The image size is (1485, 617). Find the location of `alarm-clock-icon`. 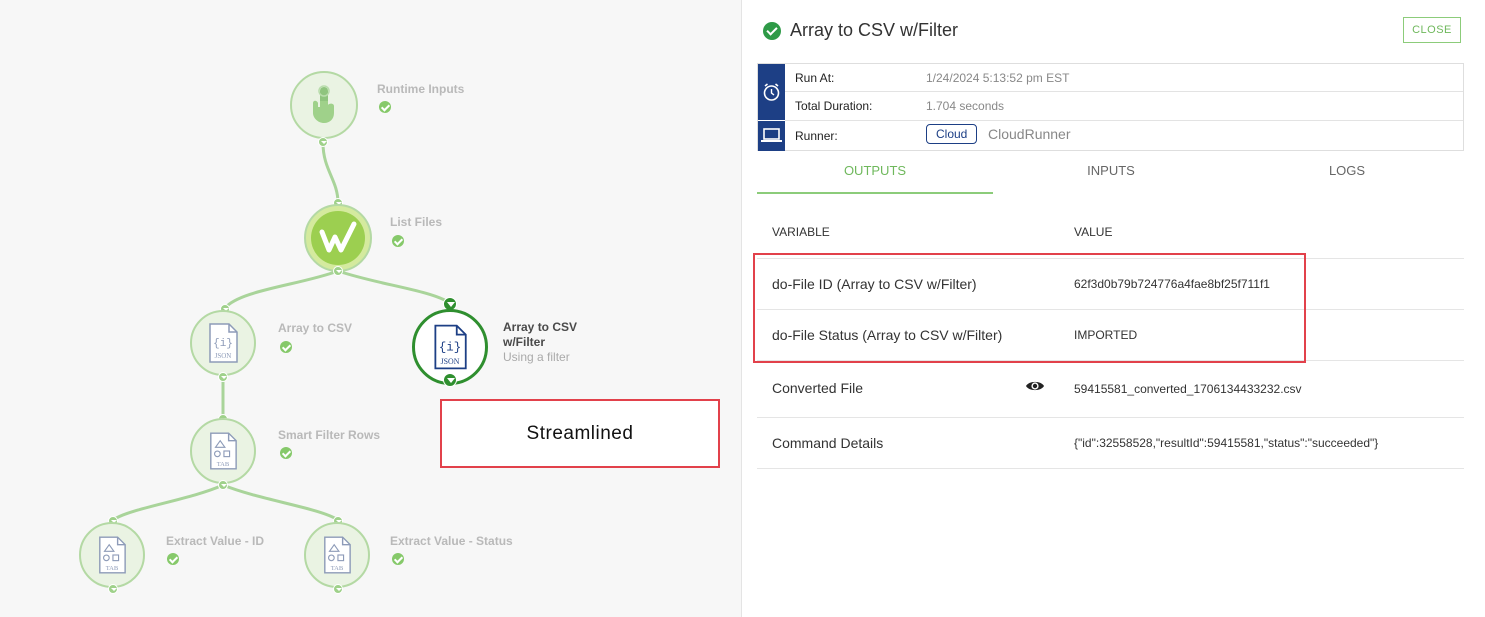

alarm-clock-icon is located at coordinates (771, 92).